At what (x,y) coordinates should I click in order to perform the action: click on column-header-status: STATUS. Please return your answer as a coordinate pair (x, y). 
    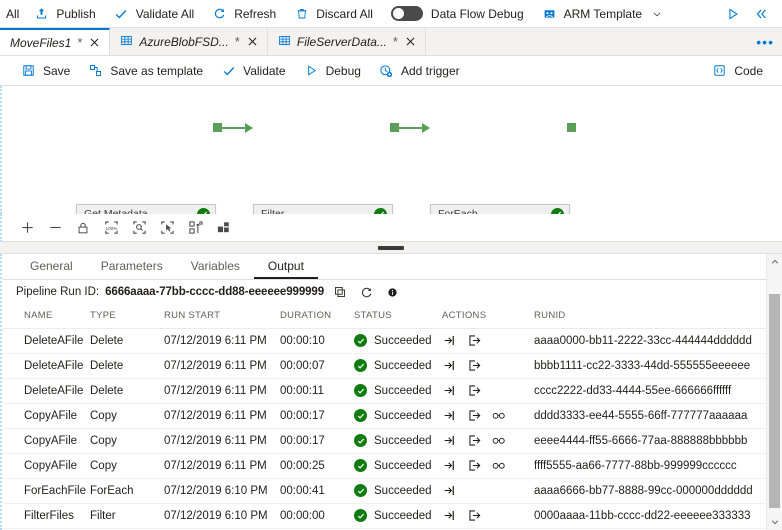
    Looking at the image, I should click on (398, 316).